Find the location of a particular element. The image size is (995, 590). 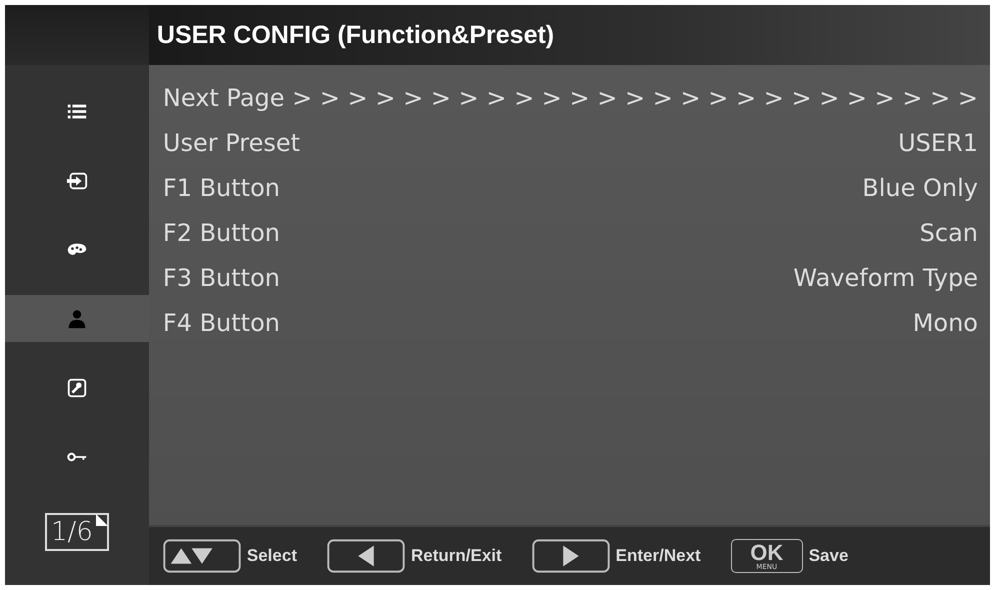

setting-label: User Preset is located at coordinates (231, 142).